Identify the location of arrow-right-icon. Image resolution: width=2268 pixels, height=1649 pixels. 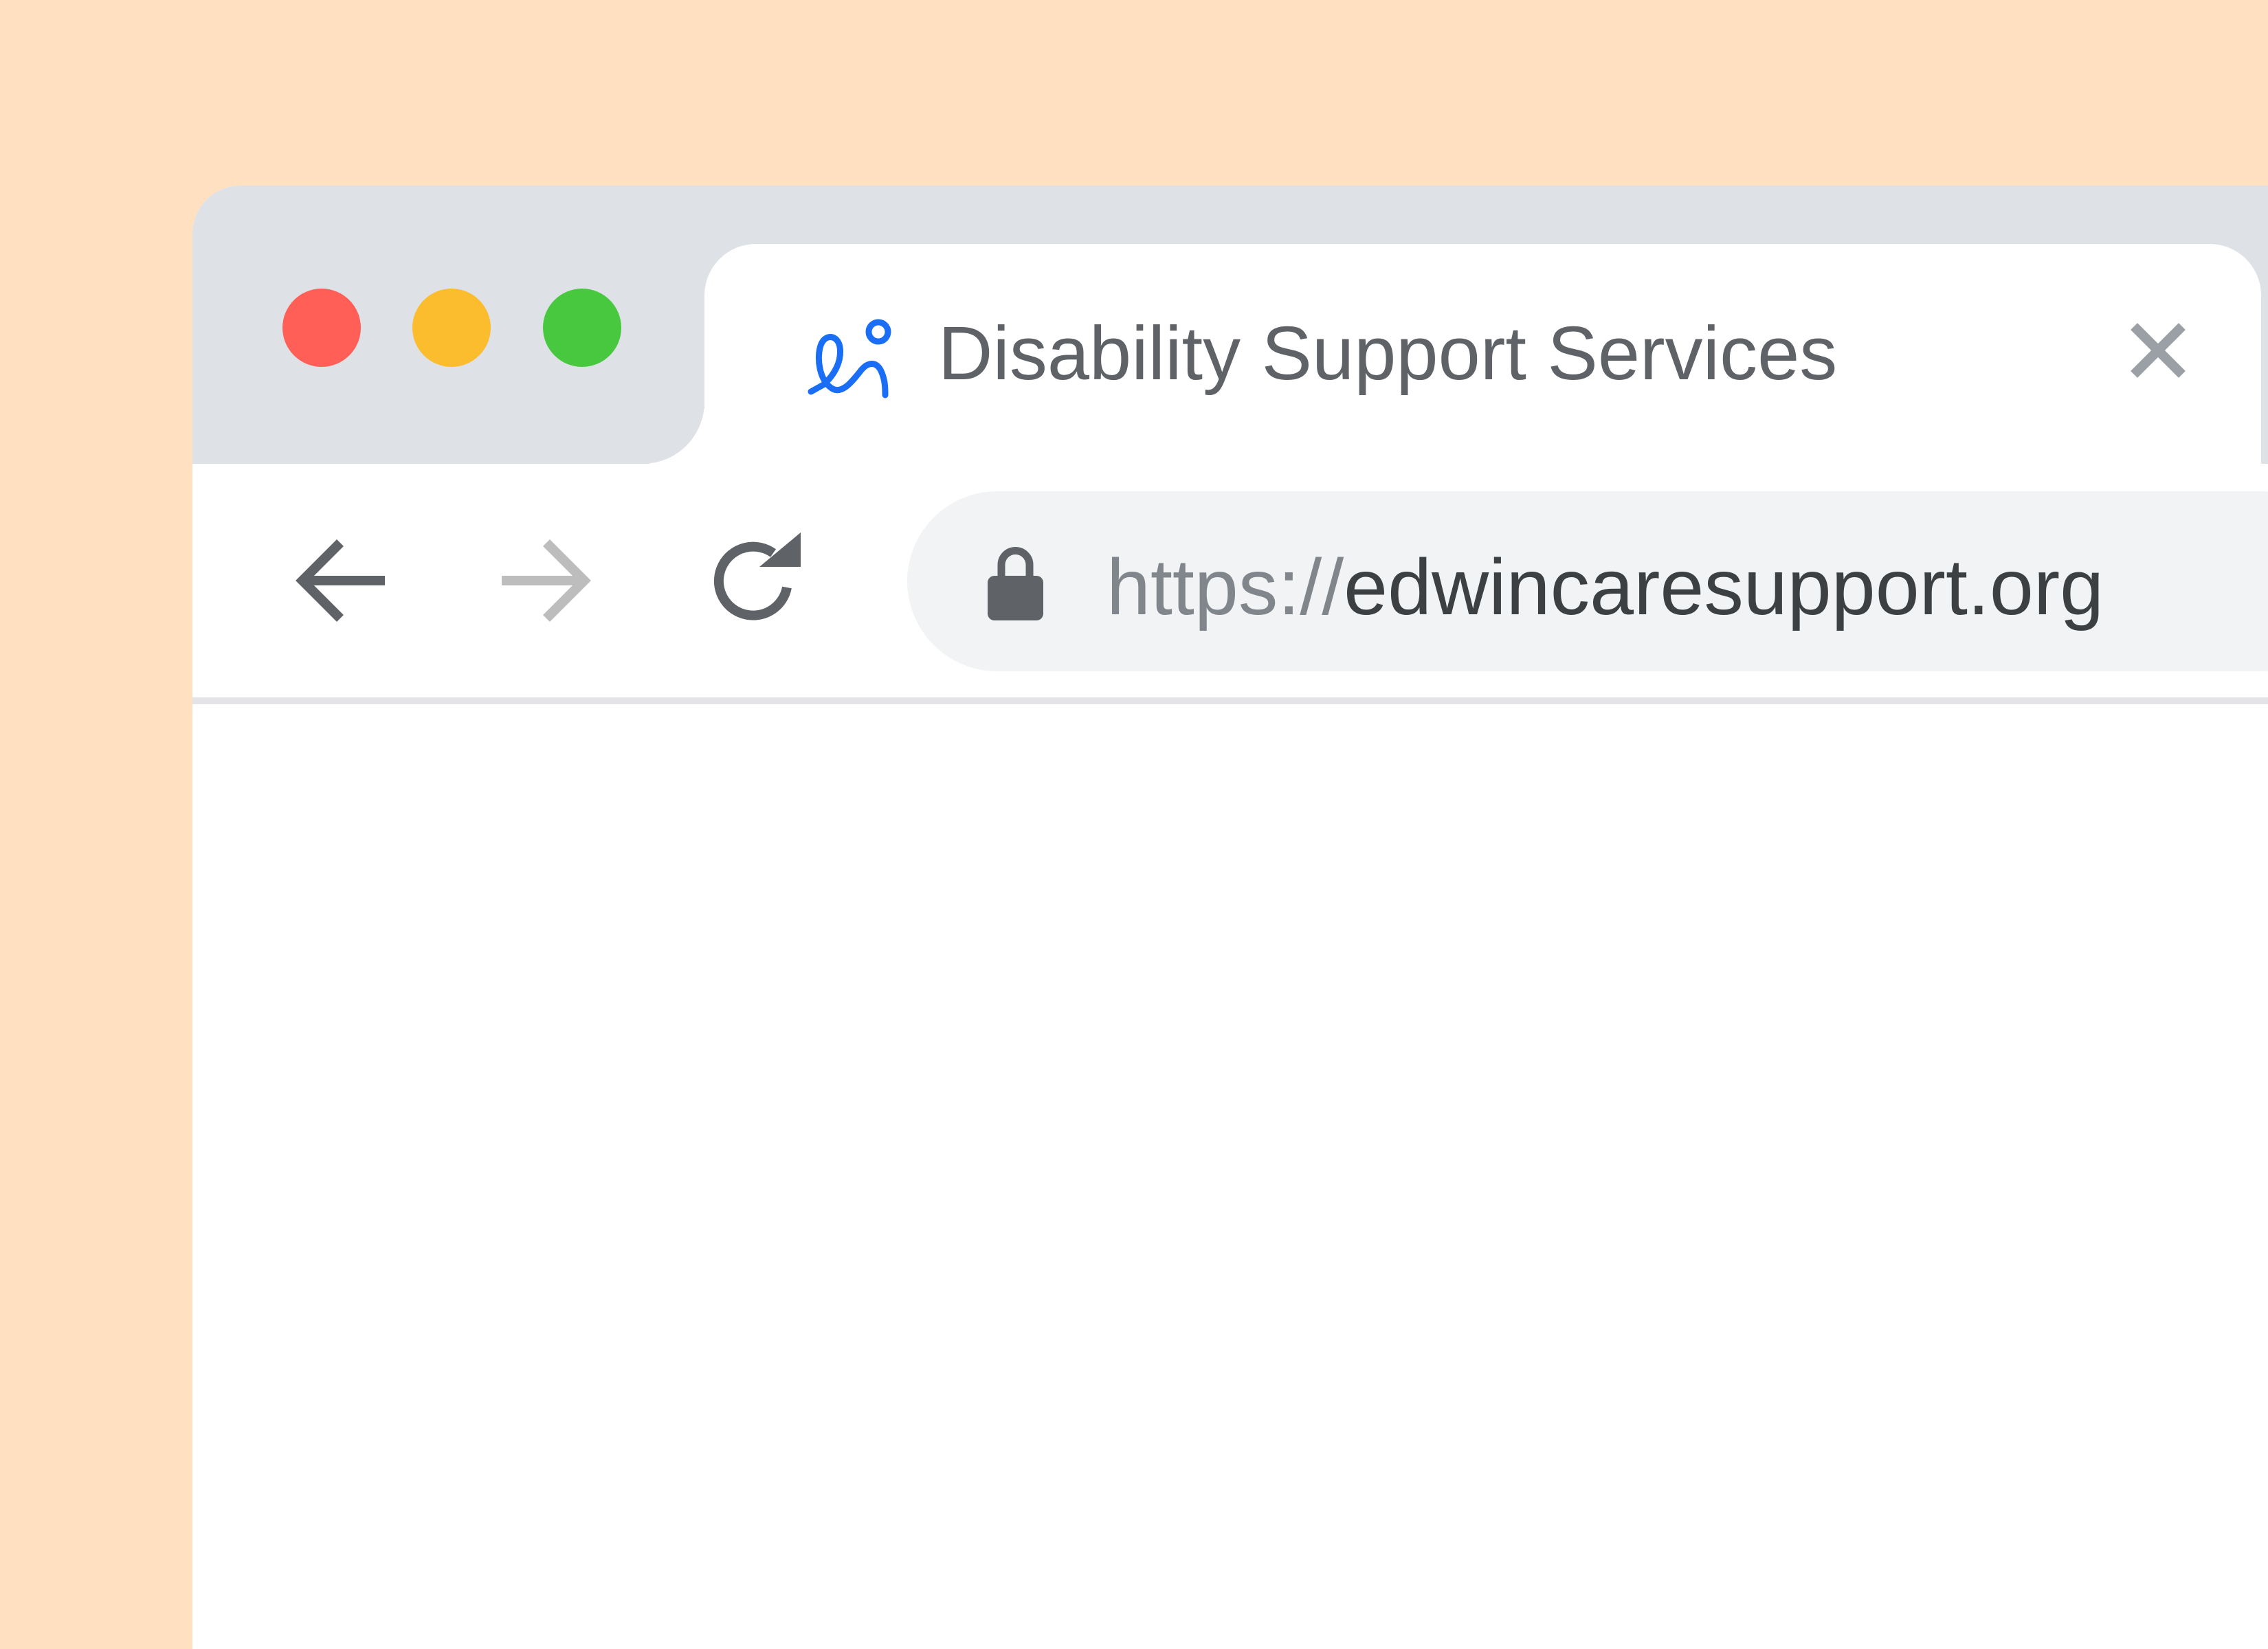
(546, 580).